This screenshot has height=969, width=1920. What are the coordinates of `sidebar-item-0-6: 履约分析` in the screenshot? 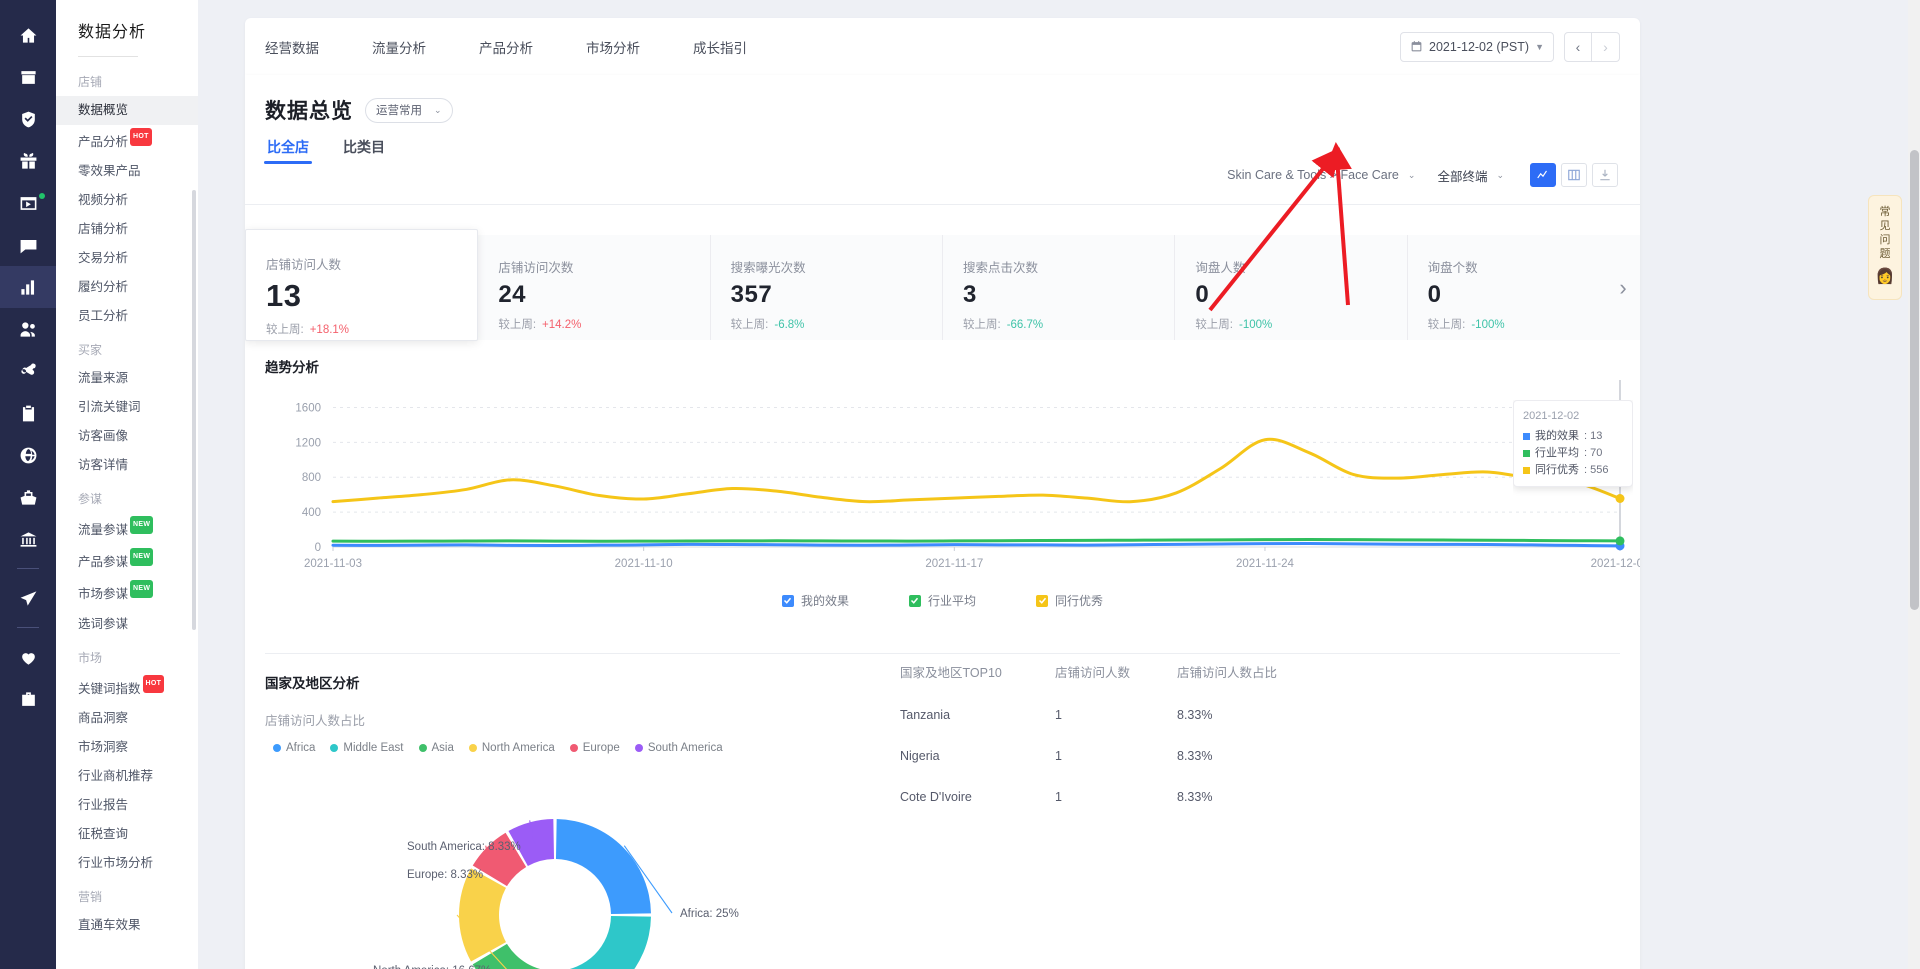 It's located at (127, 287).